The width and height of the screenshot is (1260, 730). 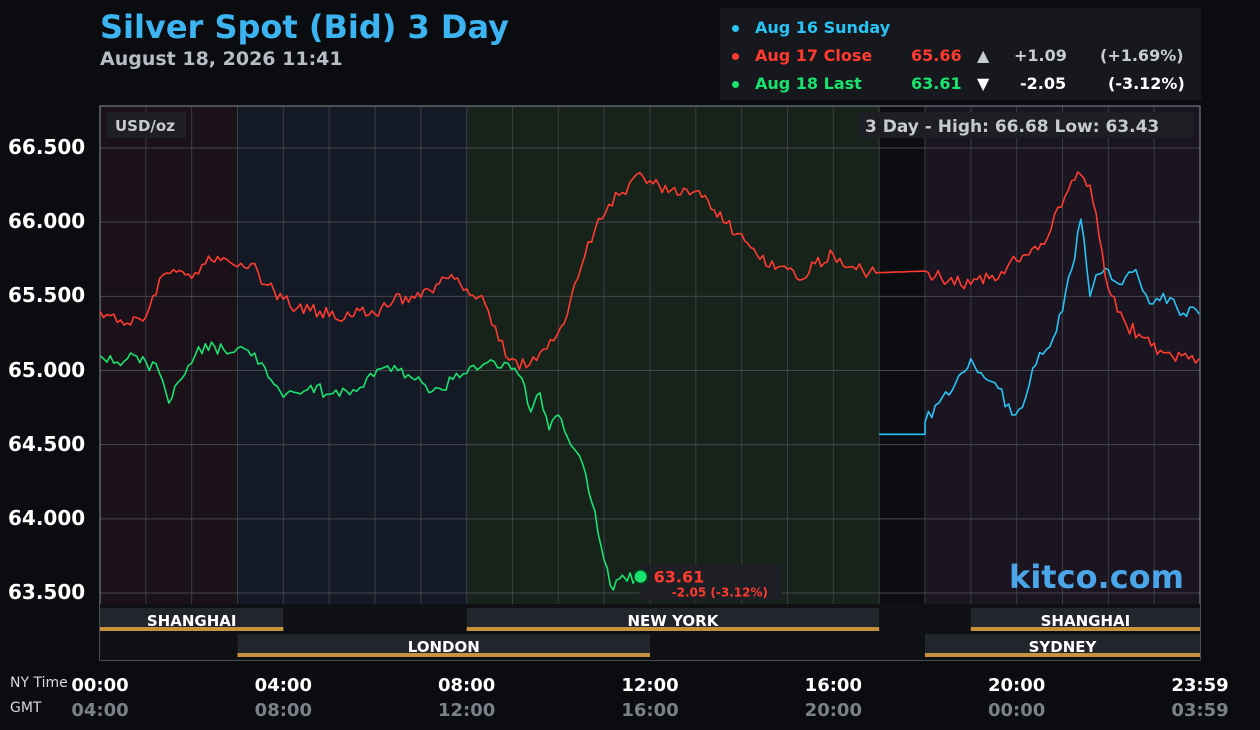 What do you see at coordinates (47, 295) in the screenshot?
I see `y-tick-label: 65.500` at bounding box center [47, 295].